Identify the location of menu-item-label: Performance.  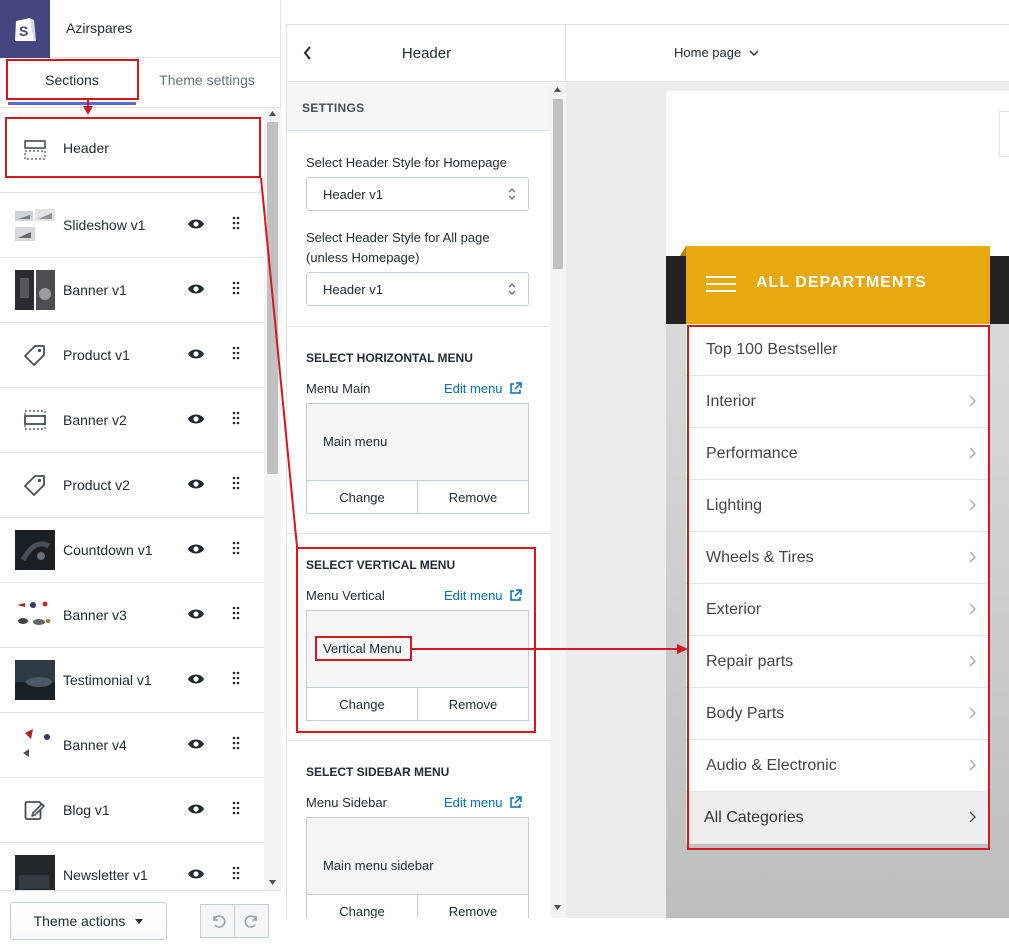
(752, 453).